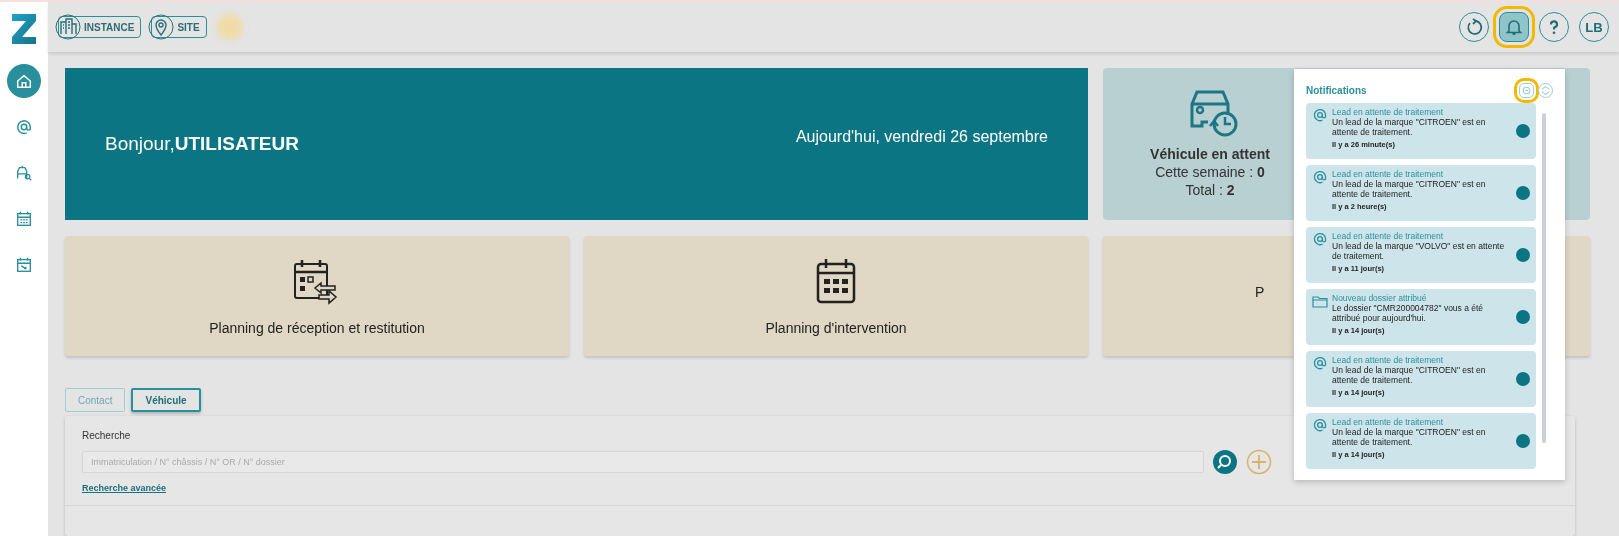 This screenshot has height=536, width=1619. What do you see at coordinates (124, 488) in the screenshot?
I see `advanced-search-link: Recherche avancée` at bounding box center [124, 488].